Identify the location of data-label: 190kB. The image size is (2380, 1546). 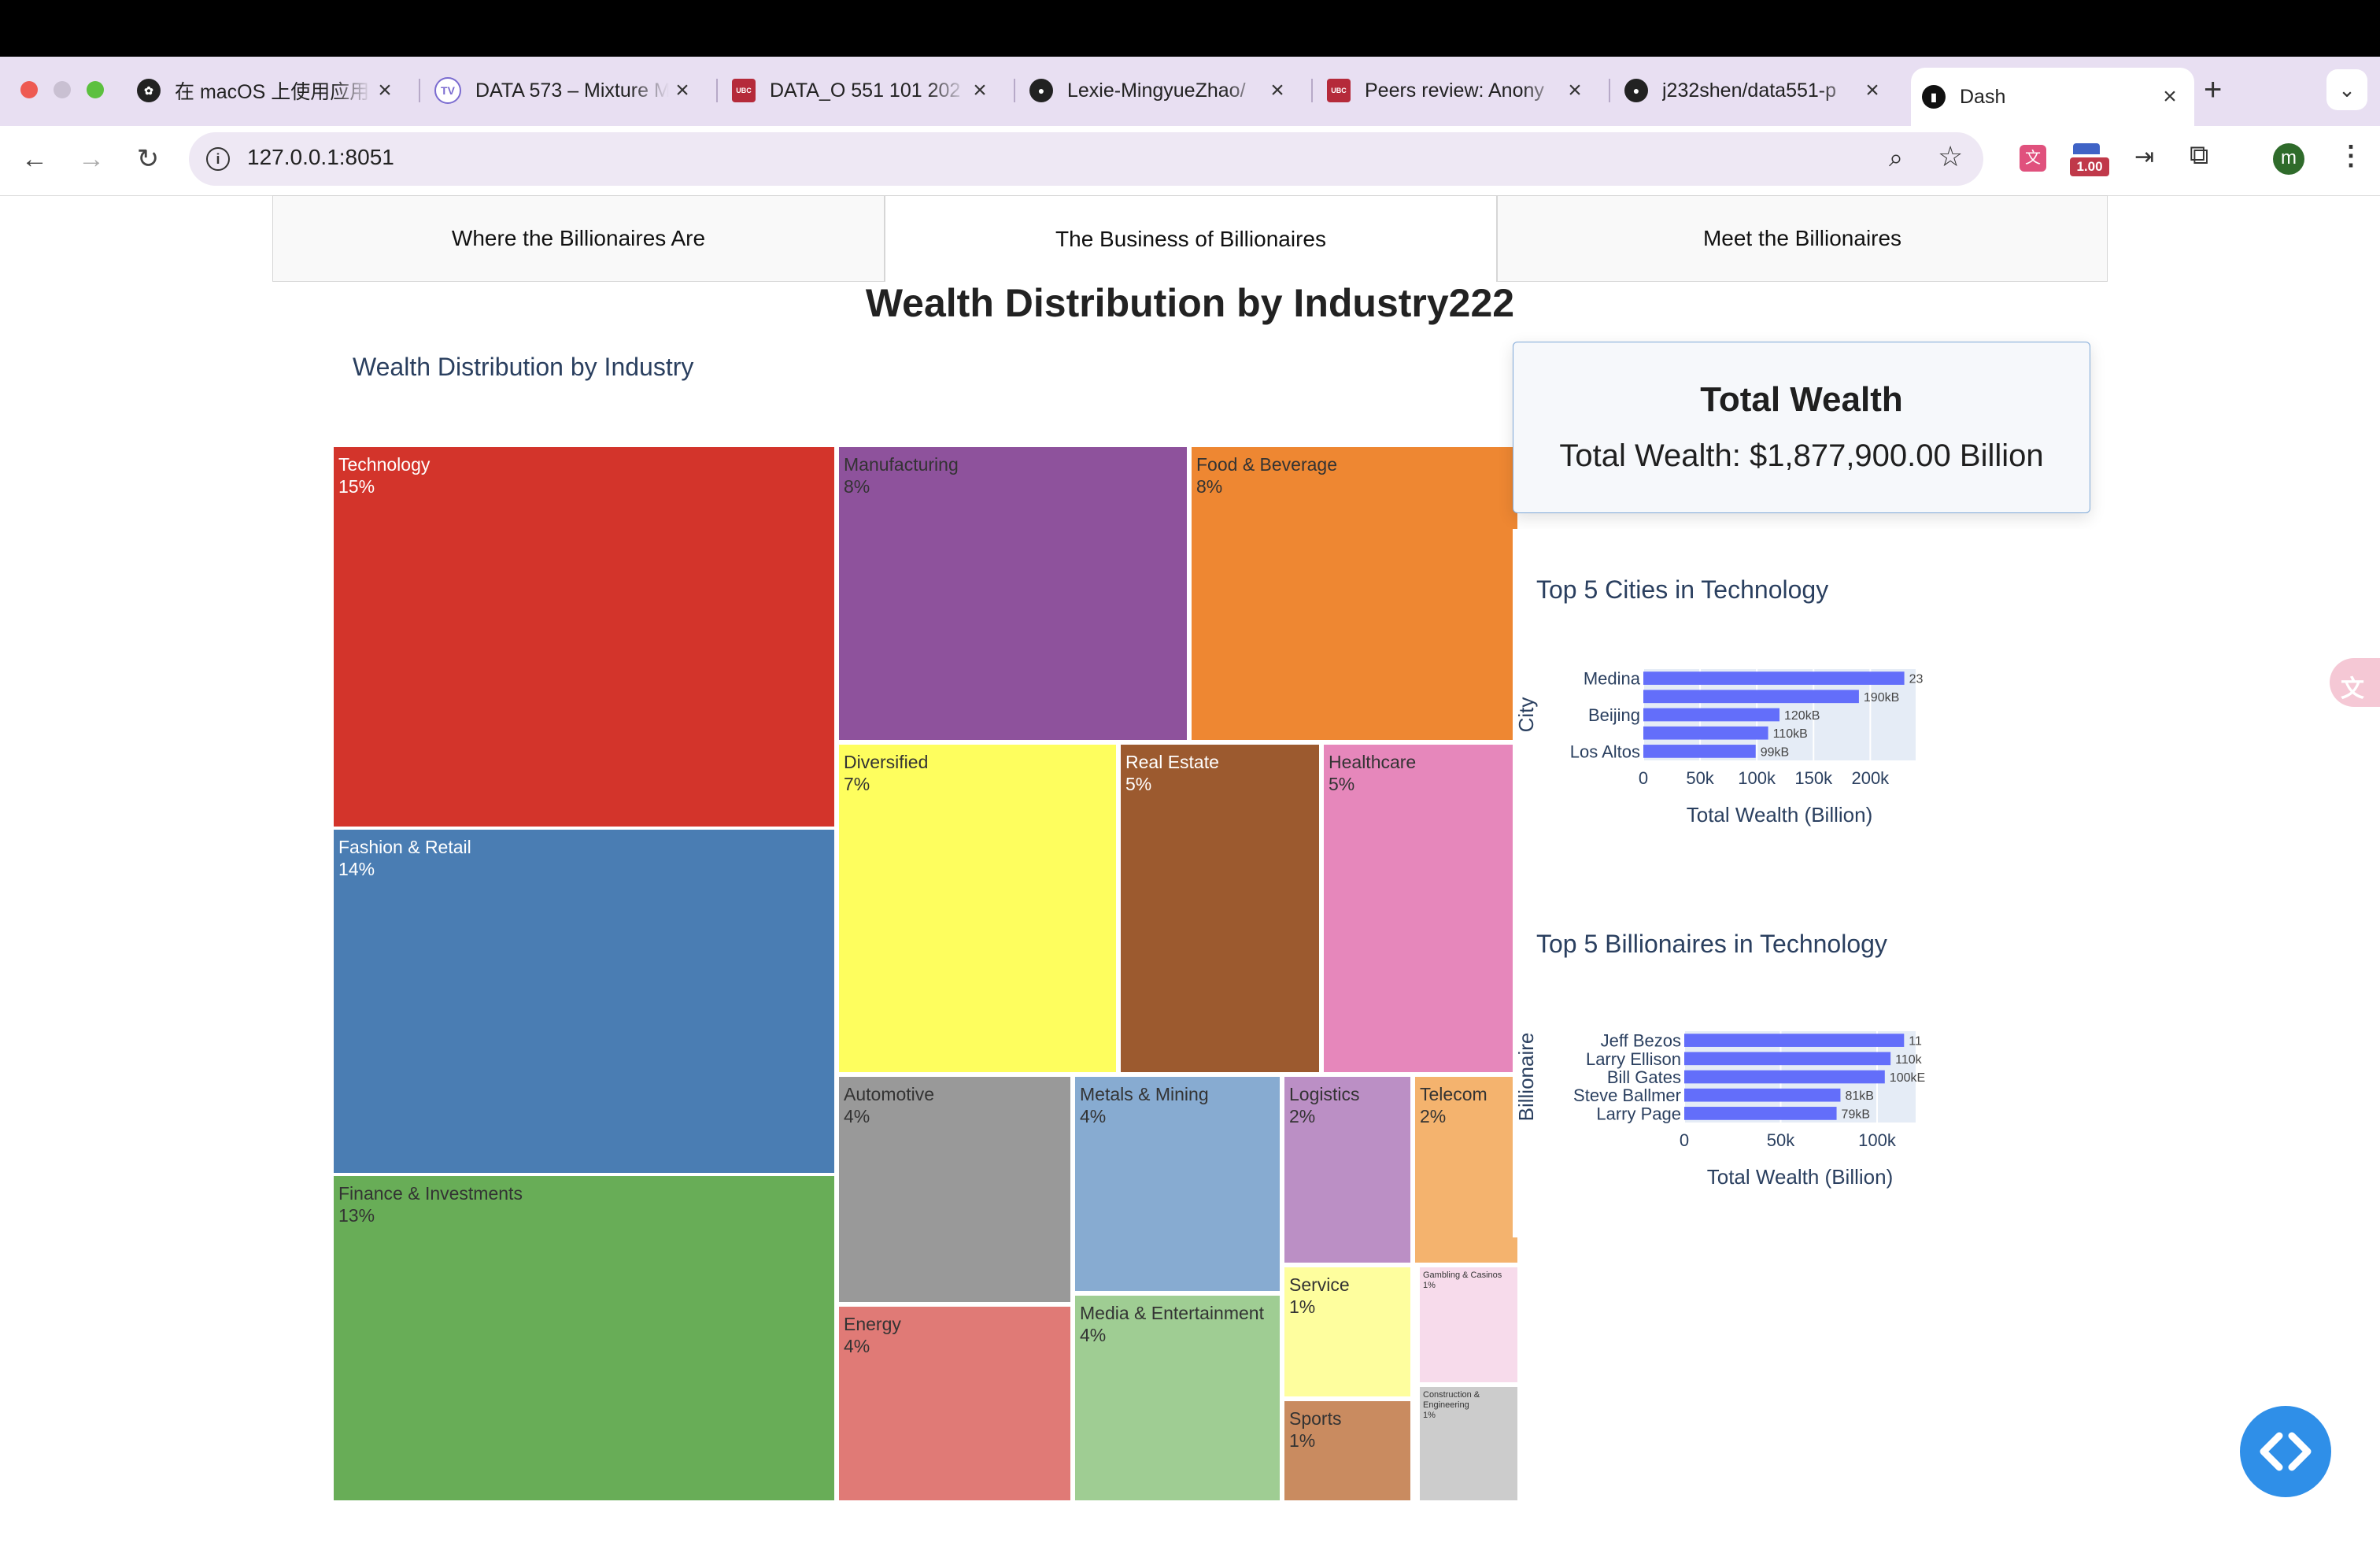
(1881, 698).